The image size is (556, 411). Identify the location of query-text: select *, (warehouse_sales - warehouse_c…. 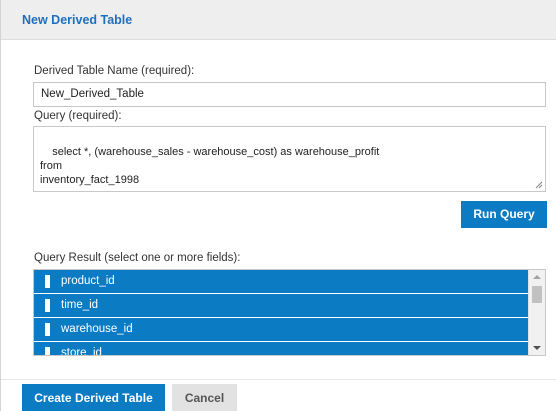
(210, 166).